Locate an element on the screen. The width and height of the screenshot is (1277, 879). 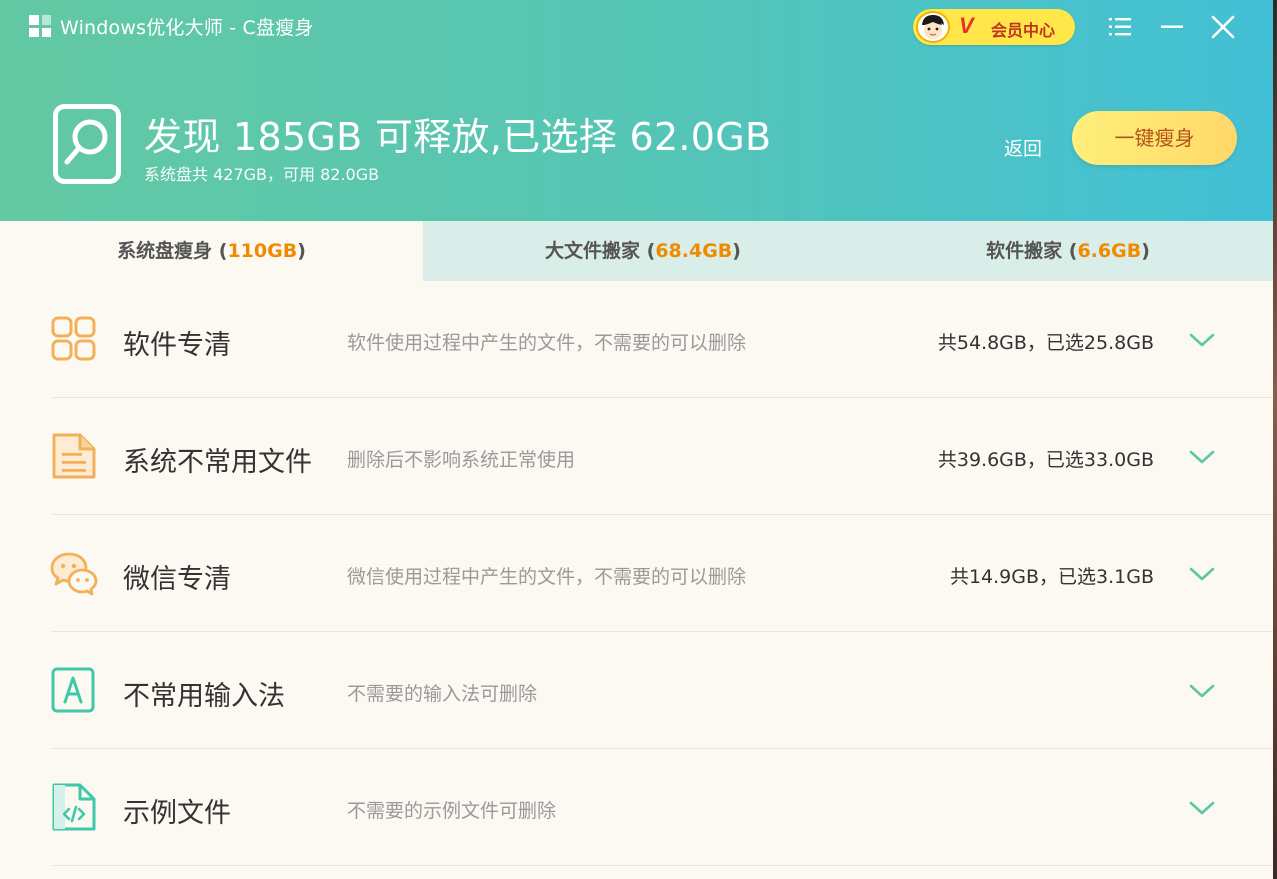
item-size: 共14.9GB，已选3.1GB is located at coordinates (1051, 577).